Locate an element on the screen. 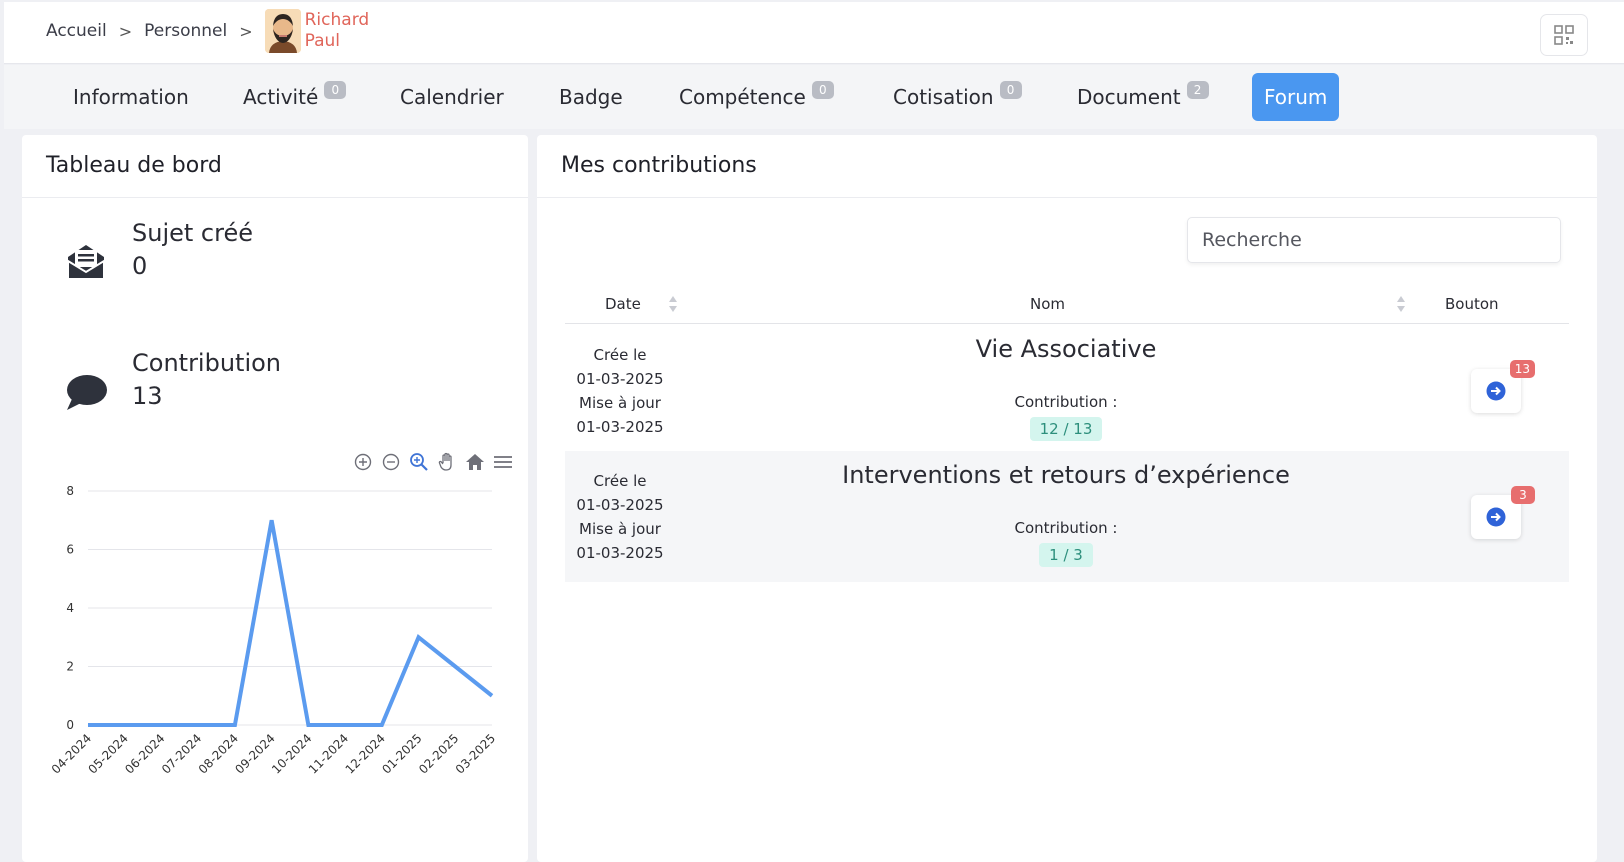 The image size is (1624, 862). contributions-title: Mes contributions is located at coordinates (659, 165).